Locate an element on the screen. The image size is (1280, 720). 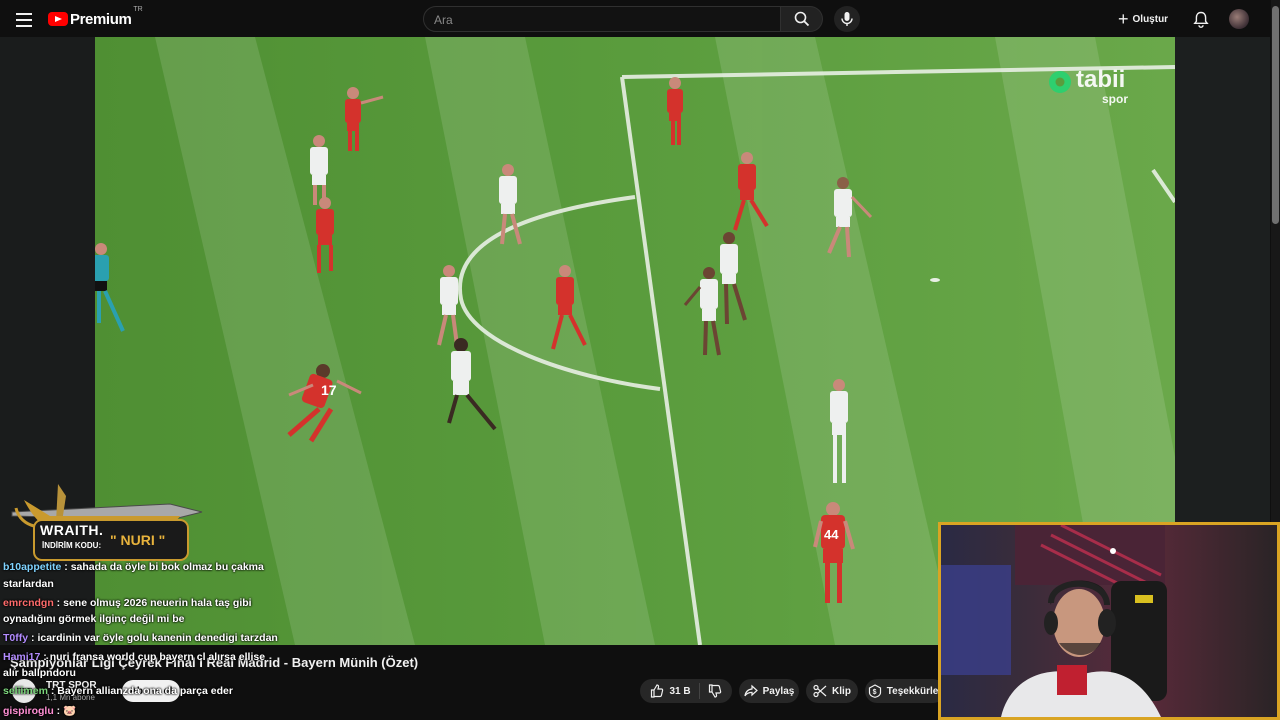
promo-banner: WRAITH. İNDİRİM KODU: " NURI " is located at coordinates (107, 522).